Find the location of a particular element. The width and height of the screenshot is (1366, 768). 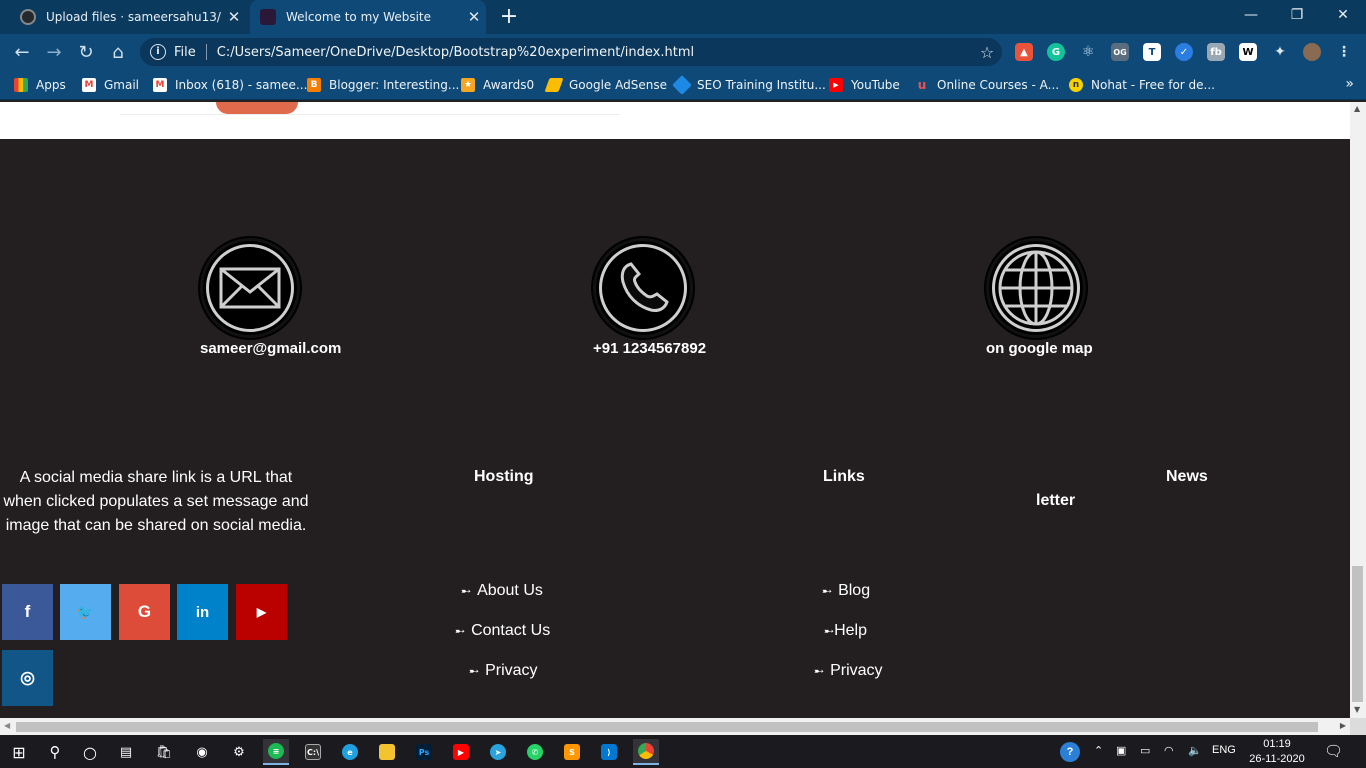

tab-upload-files: Upload files · sameersahu13/Boo ✕ is located at coordinates (123, 17).